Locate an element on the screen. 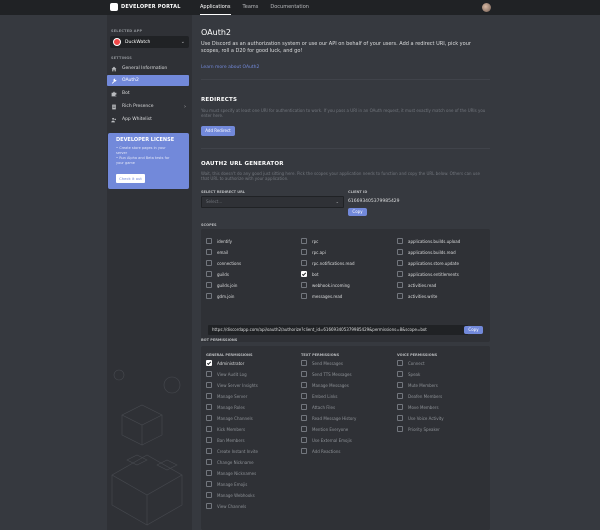 The width and height of the screenshot is (600, 530). check-it-out-button: Check it out is located at coordinates (130, 178).